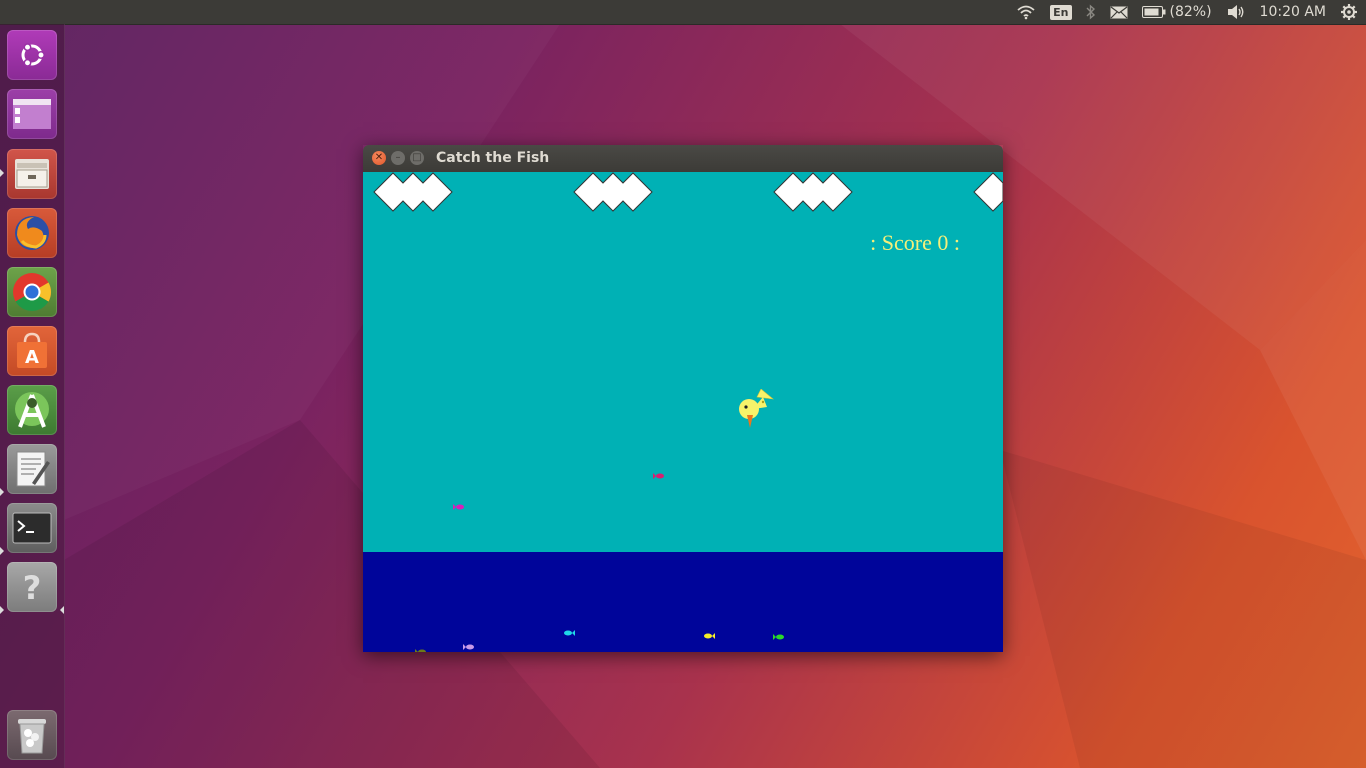  What do you see at coordinates (1349, 12) in the screenshot?
I see `settings-gear-icon` at bounding box center [1349, 12].